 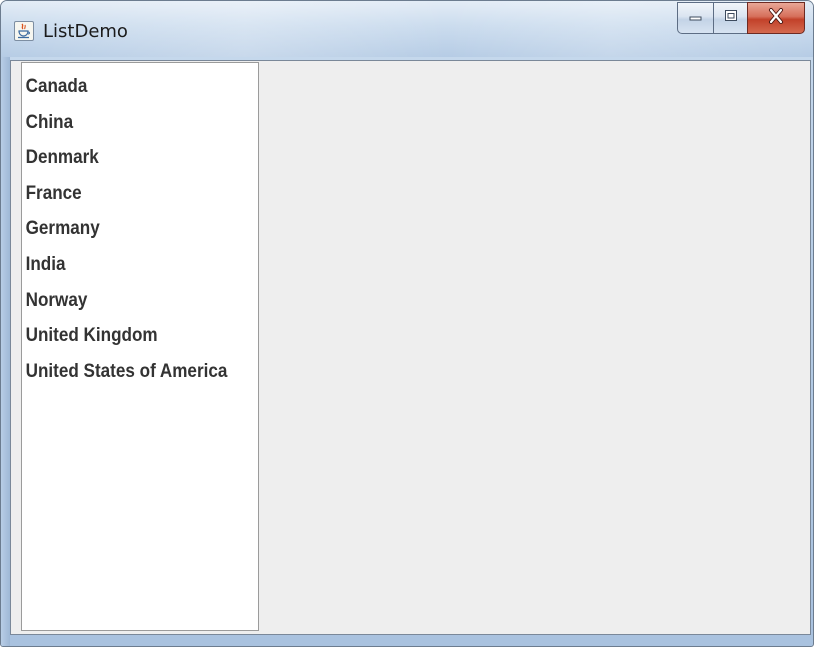 What do you see at coordinates (128, 372) in the screenshot?
I see `list-item-united-states: United States of America` at bounding box center [128, 372].